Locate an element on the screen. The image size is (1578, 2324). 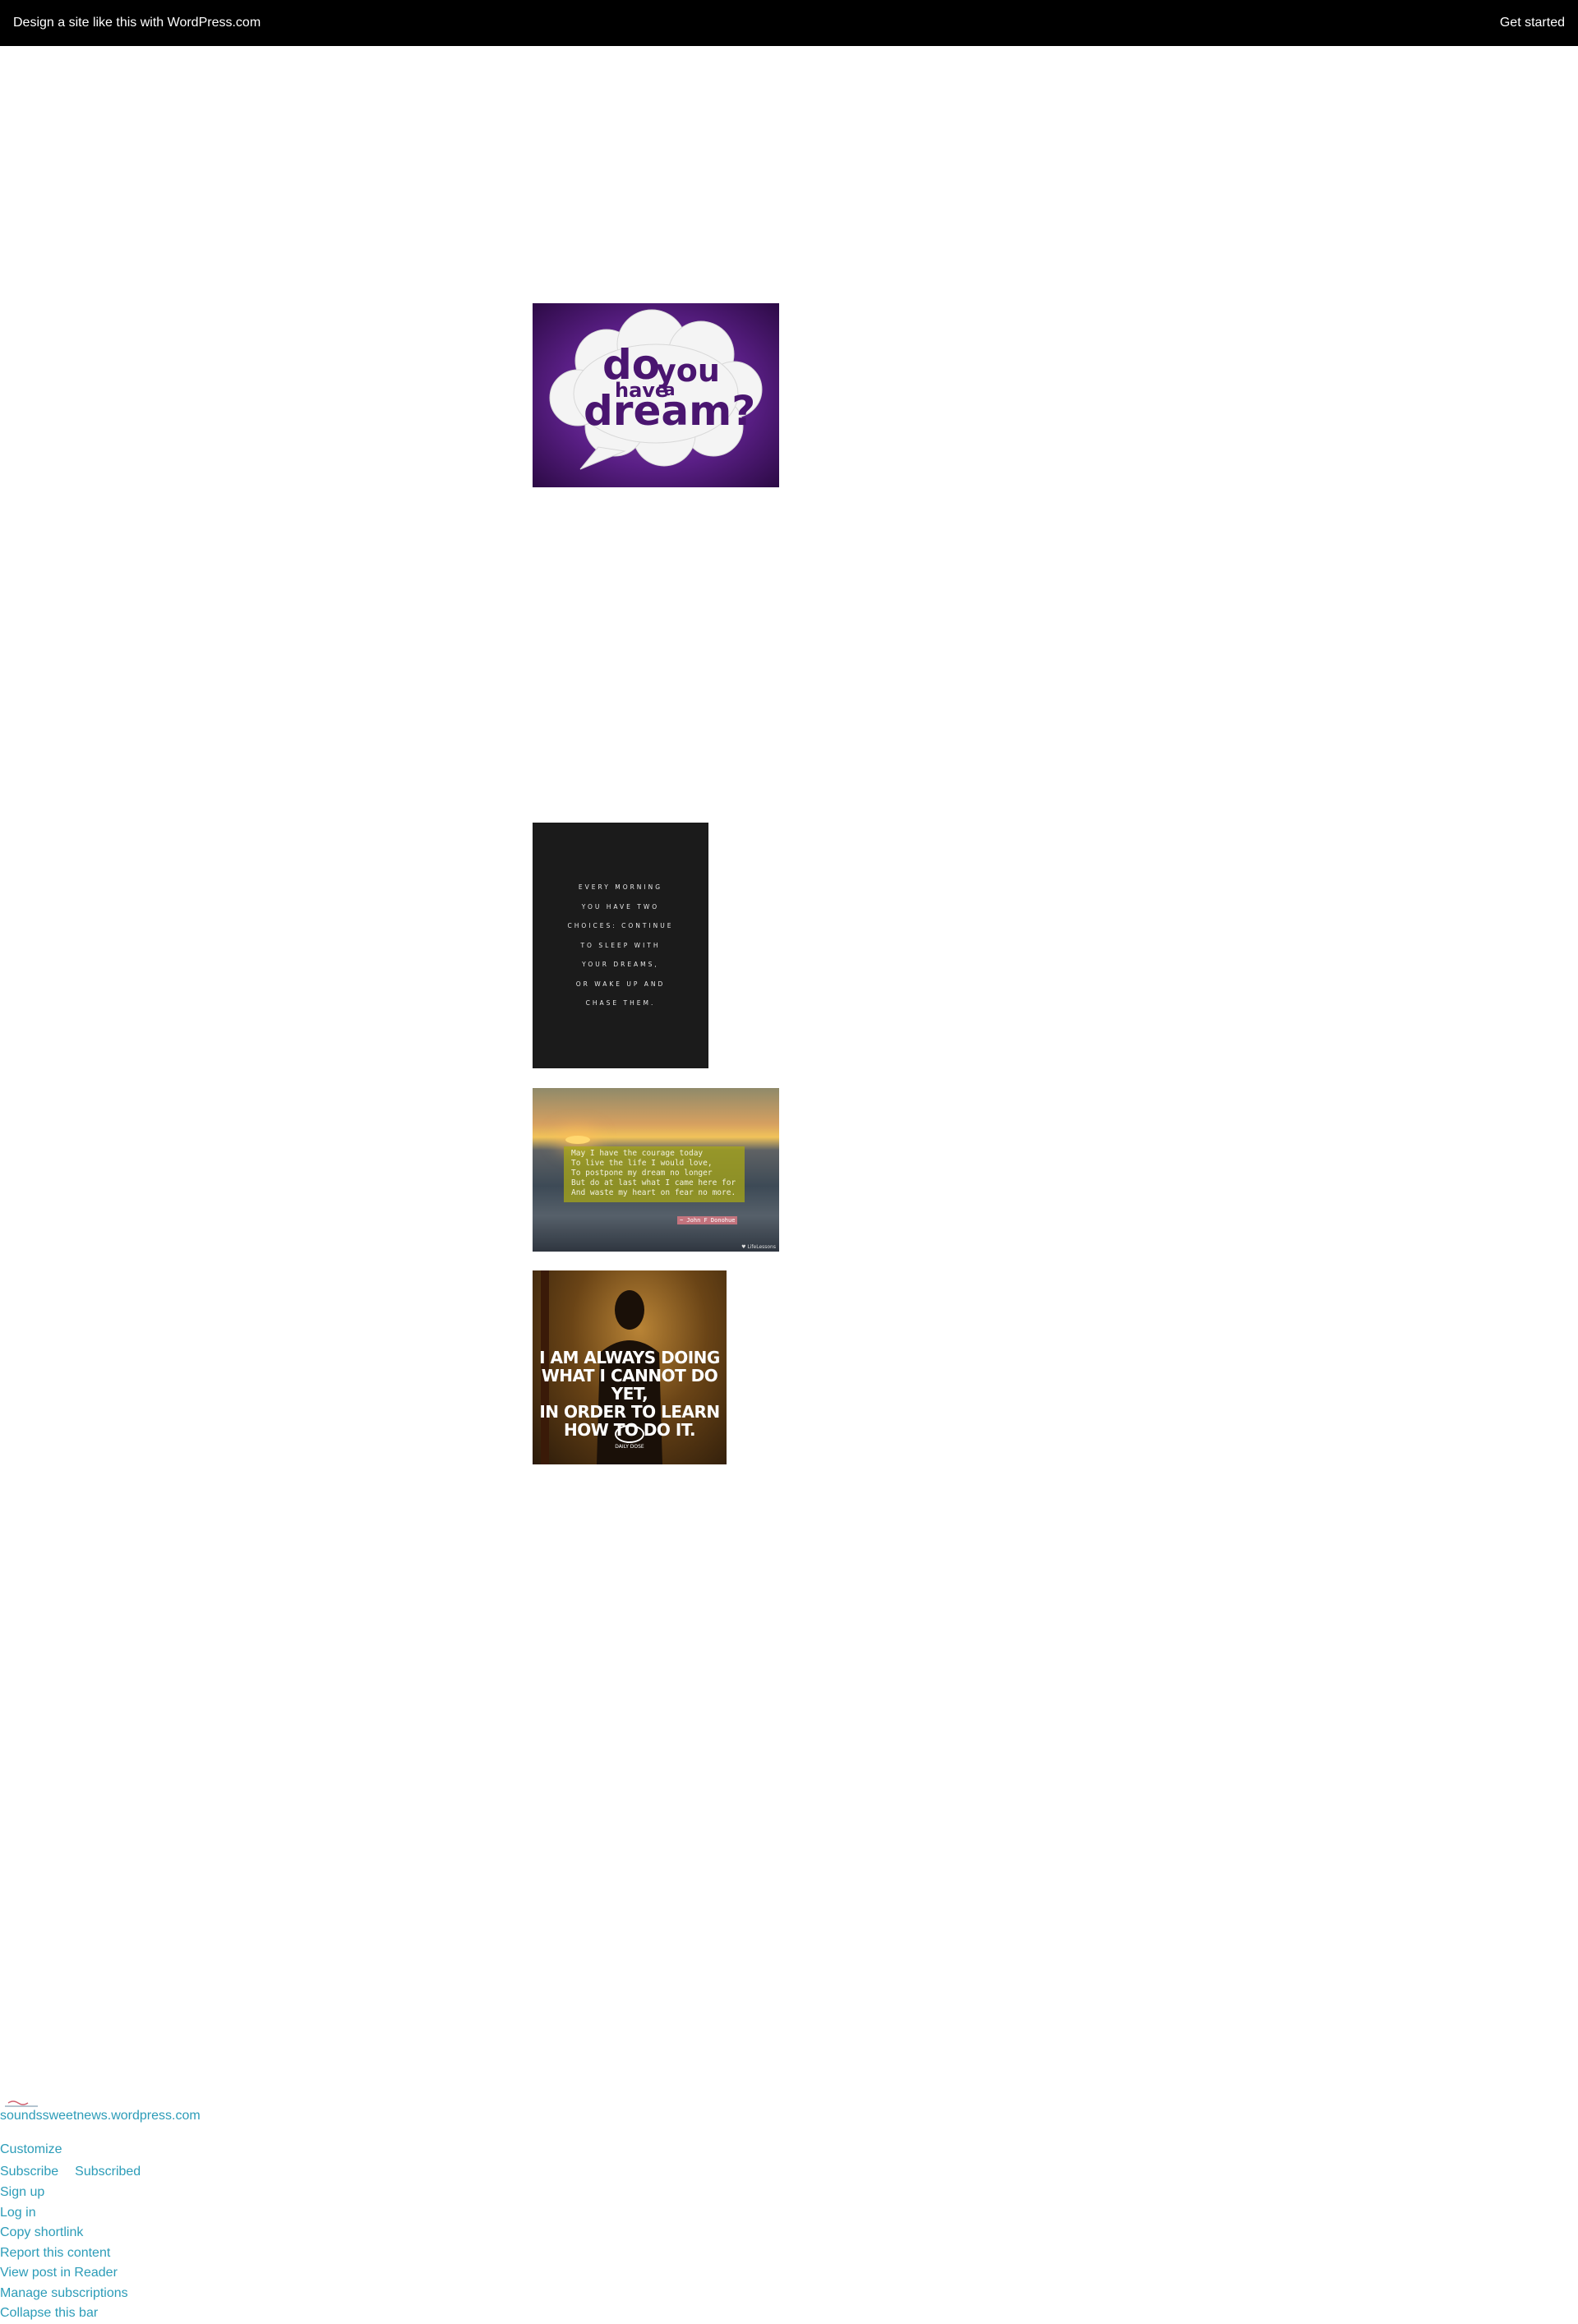
sun-graphic is located at coordinates (577, 1140).